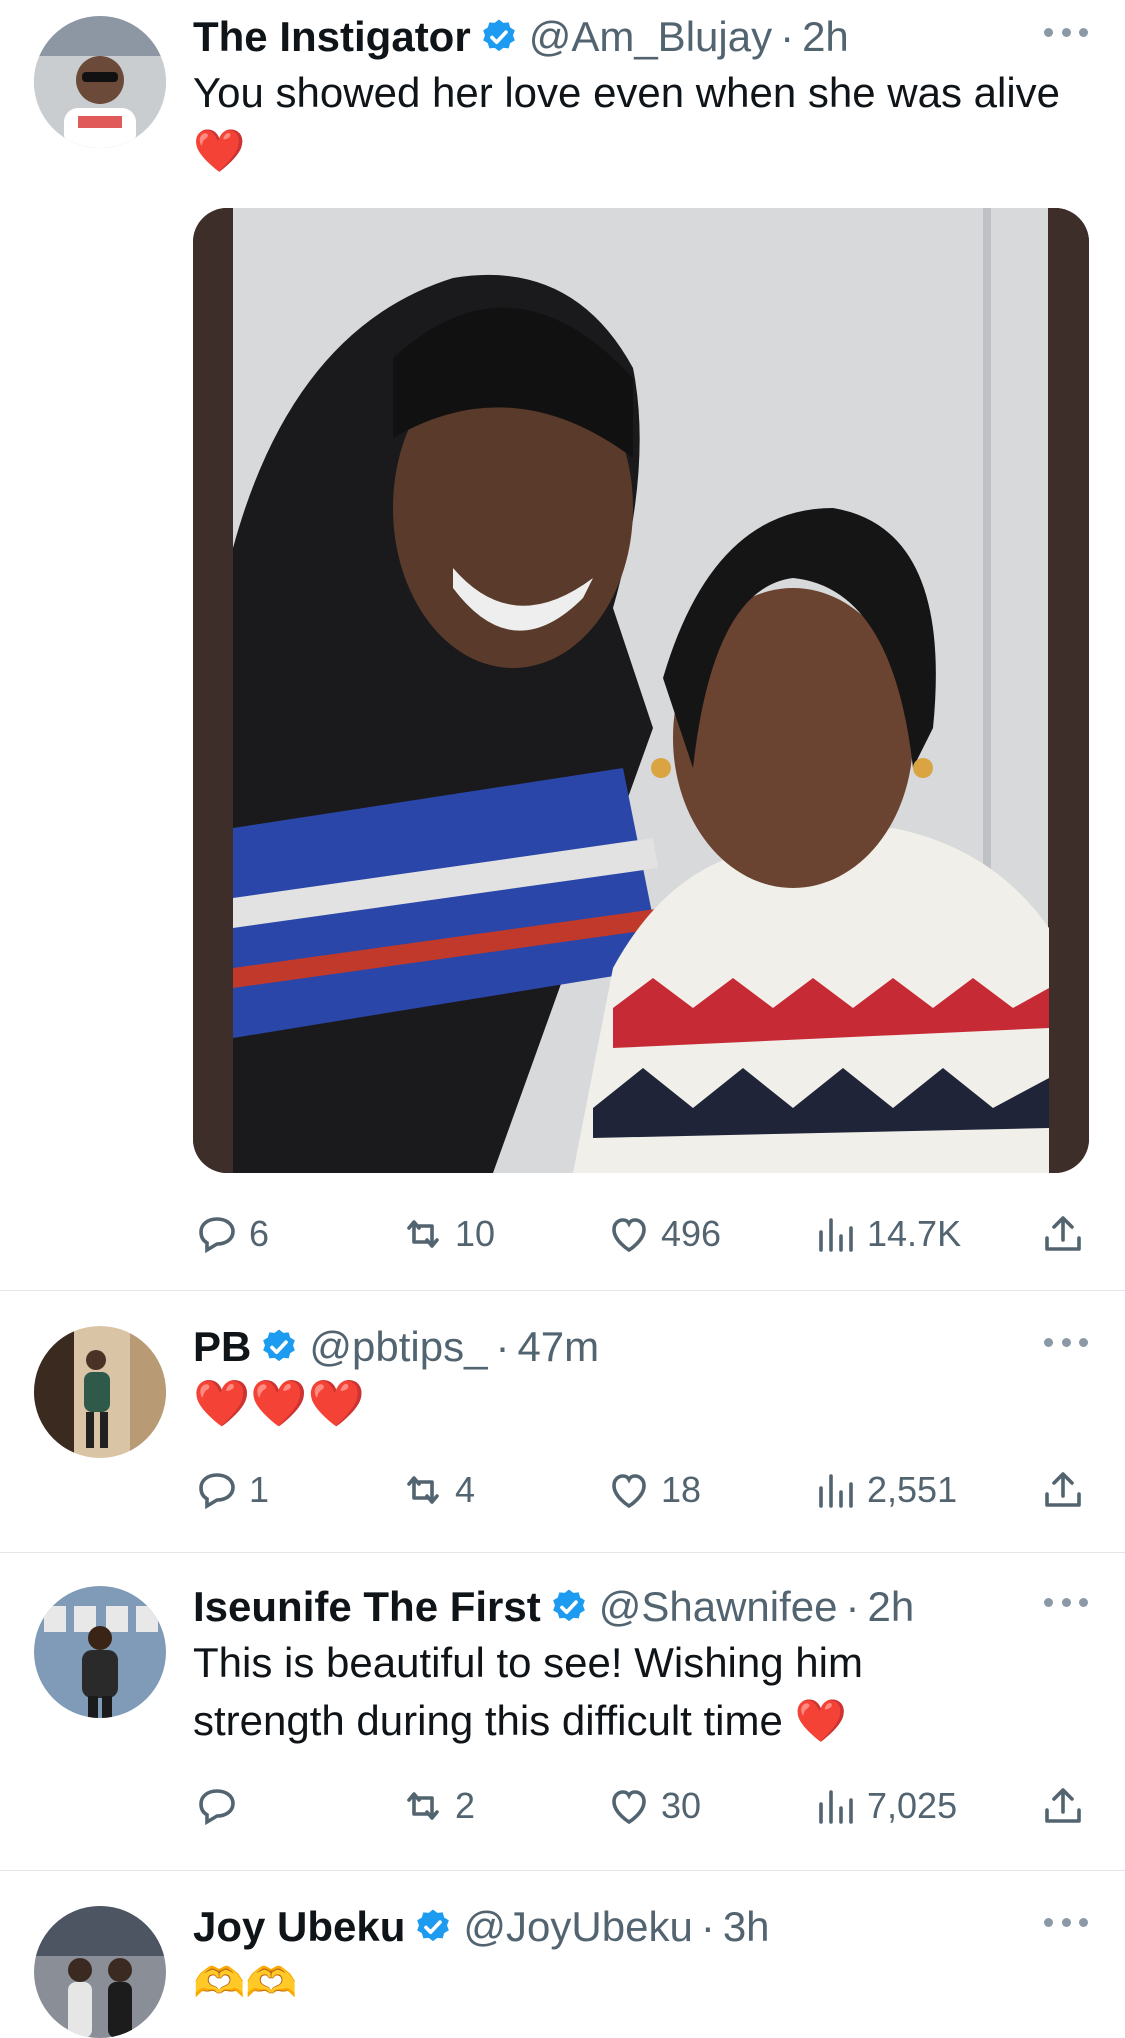 The image size is (1125, 2038). What do you see at coordinates (562, 1954) in the screenshot?
I see `tweet: Joy Ubeku @JoyUbeku · 3h 🫶🫶` at bounding box center [562, 1954].